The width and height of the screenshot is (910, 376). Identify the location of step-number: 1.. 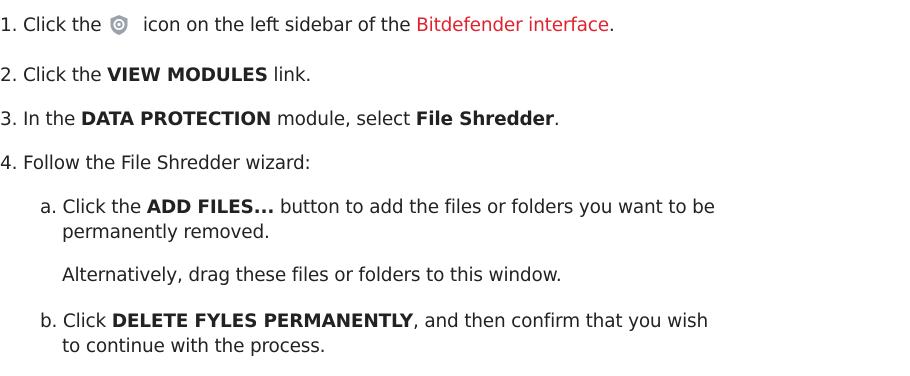
(9, 25).